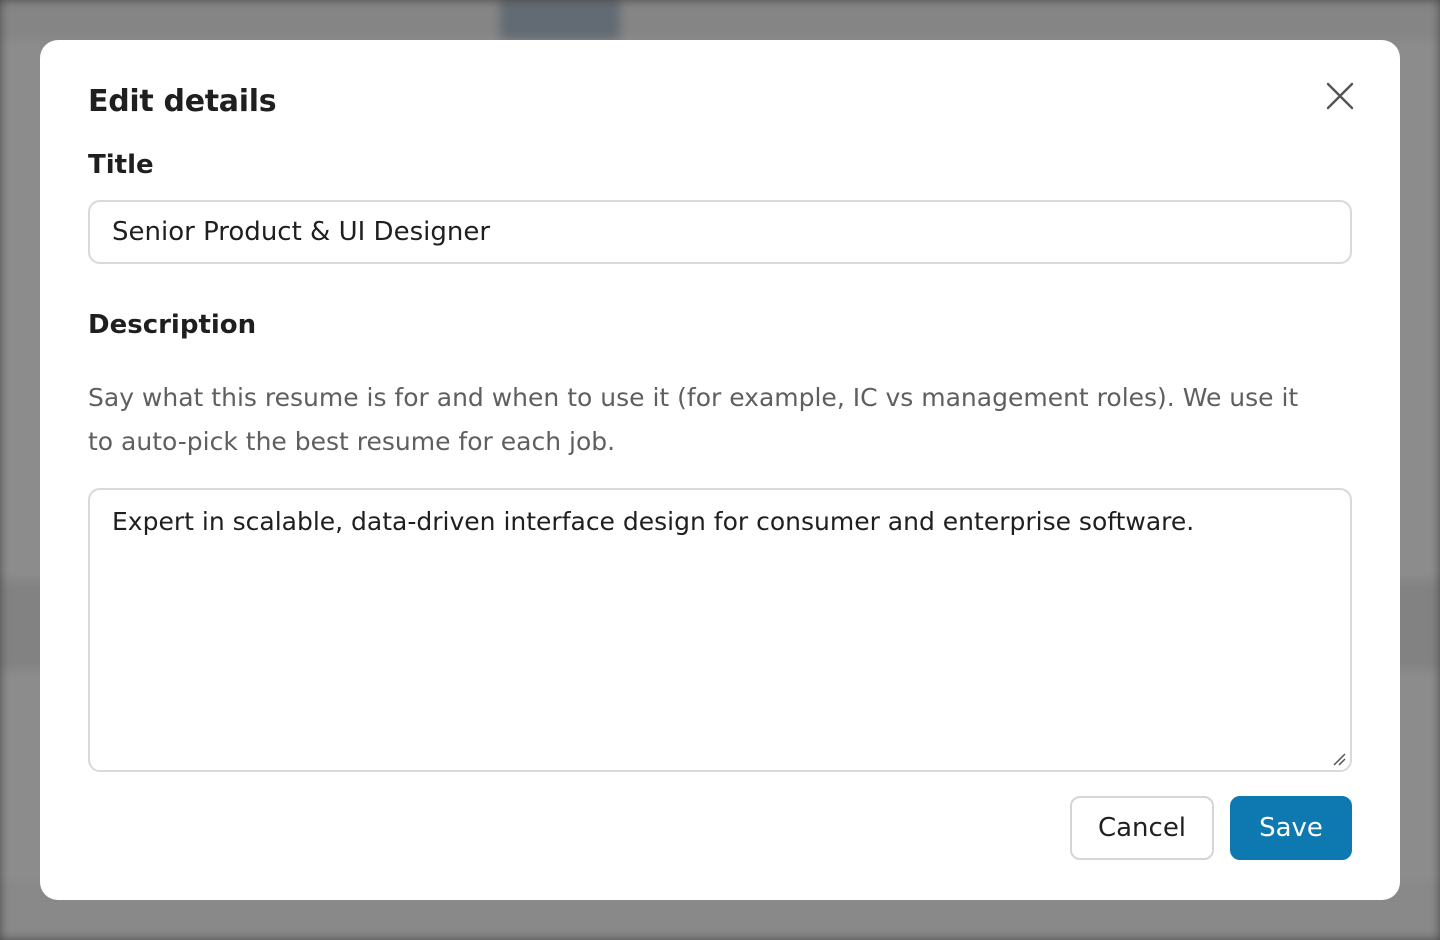 The image size is (1440, 940). Describe the element at coordinates (1338, 758) in the screenshot. I see `resize-handle-icon` at that location.